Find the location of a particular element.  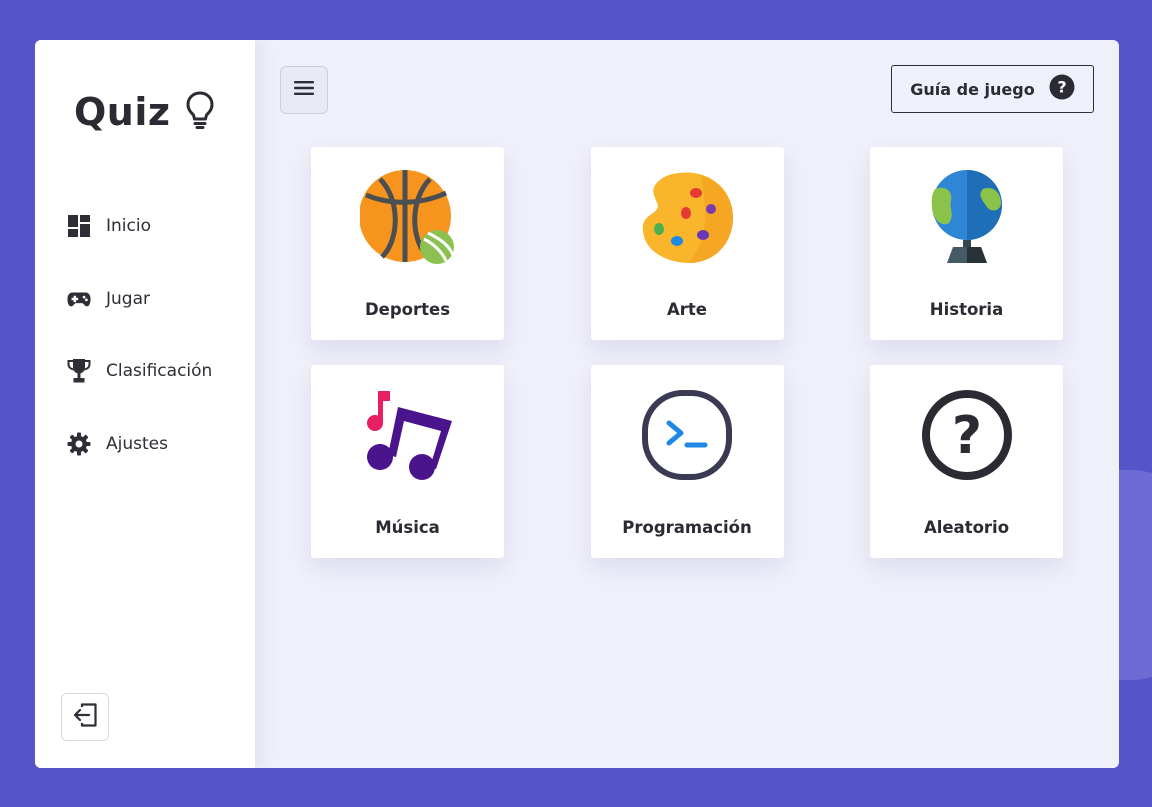

help-circle-icon: ? is located at coordinates (1062, 89).